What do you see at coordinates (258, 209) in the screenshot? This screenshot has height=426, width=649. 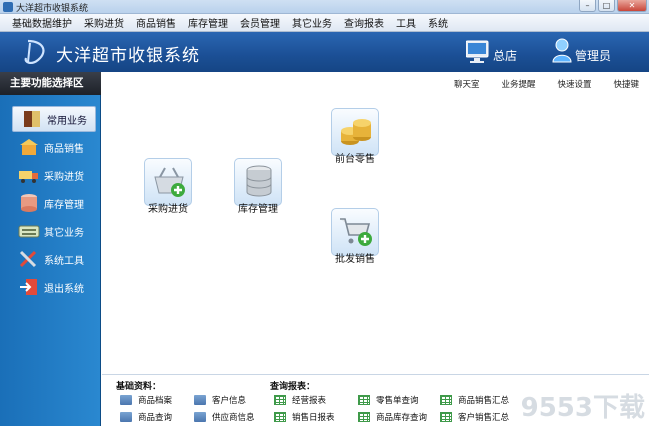 I see `inventory-label: 库存管理` at bounding box center [258, 209].